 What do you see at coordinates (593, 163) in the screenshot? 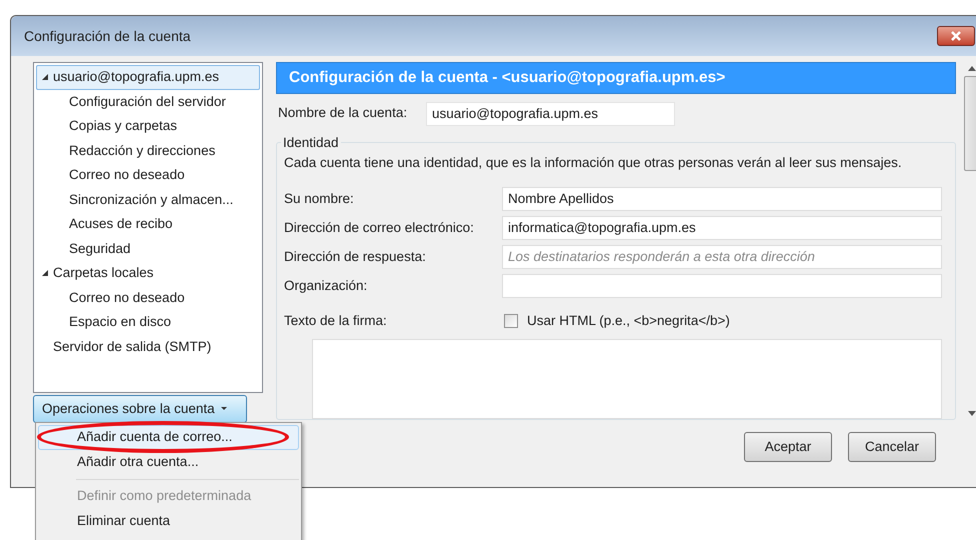
I see `identity-description: Cada cuenta tiene una identidad, que es la información que otras personas verán al leer sus mensajes.` at bounding box center [593, 163].